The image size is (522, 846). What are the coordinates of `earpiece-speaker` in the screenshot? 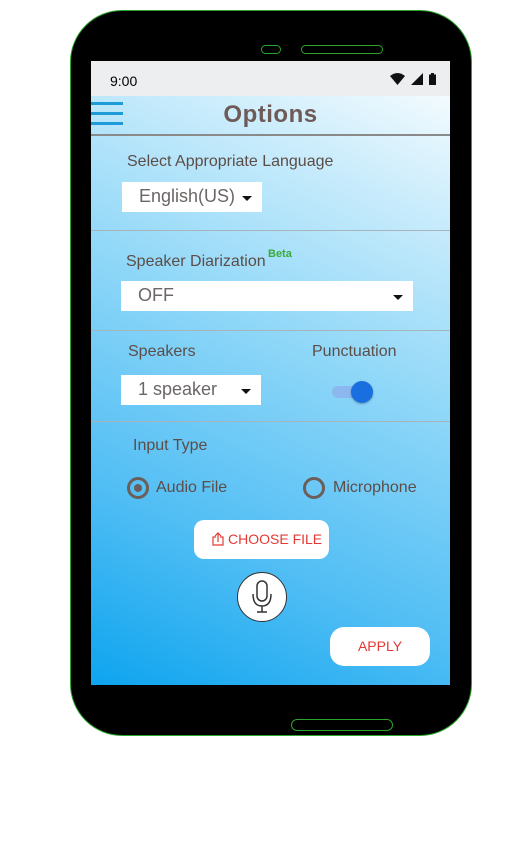 It's located at (342, 49).